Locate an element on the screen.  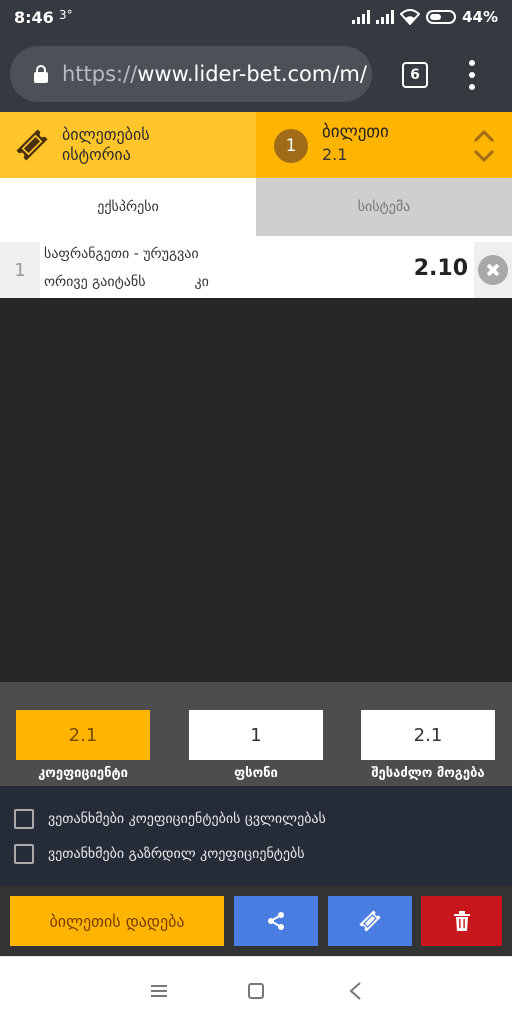
url-text: https://www.lider-bet.com/m/ is located at coordinates (214, 74).